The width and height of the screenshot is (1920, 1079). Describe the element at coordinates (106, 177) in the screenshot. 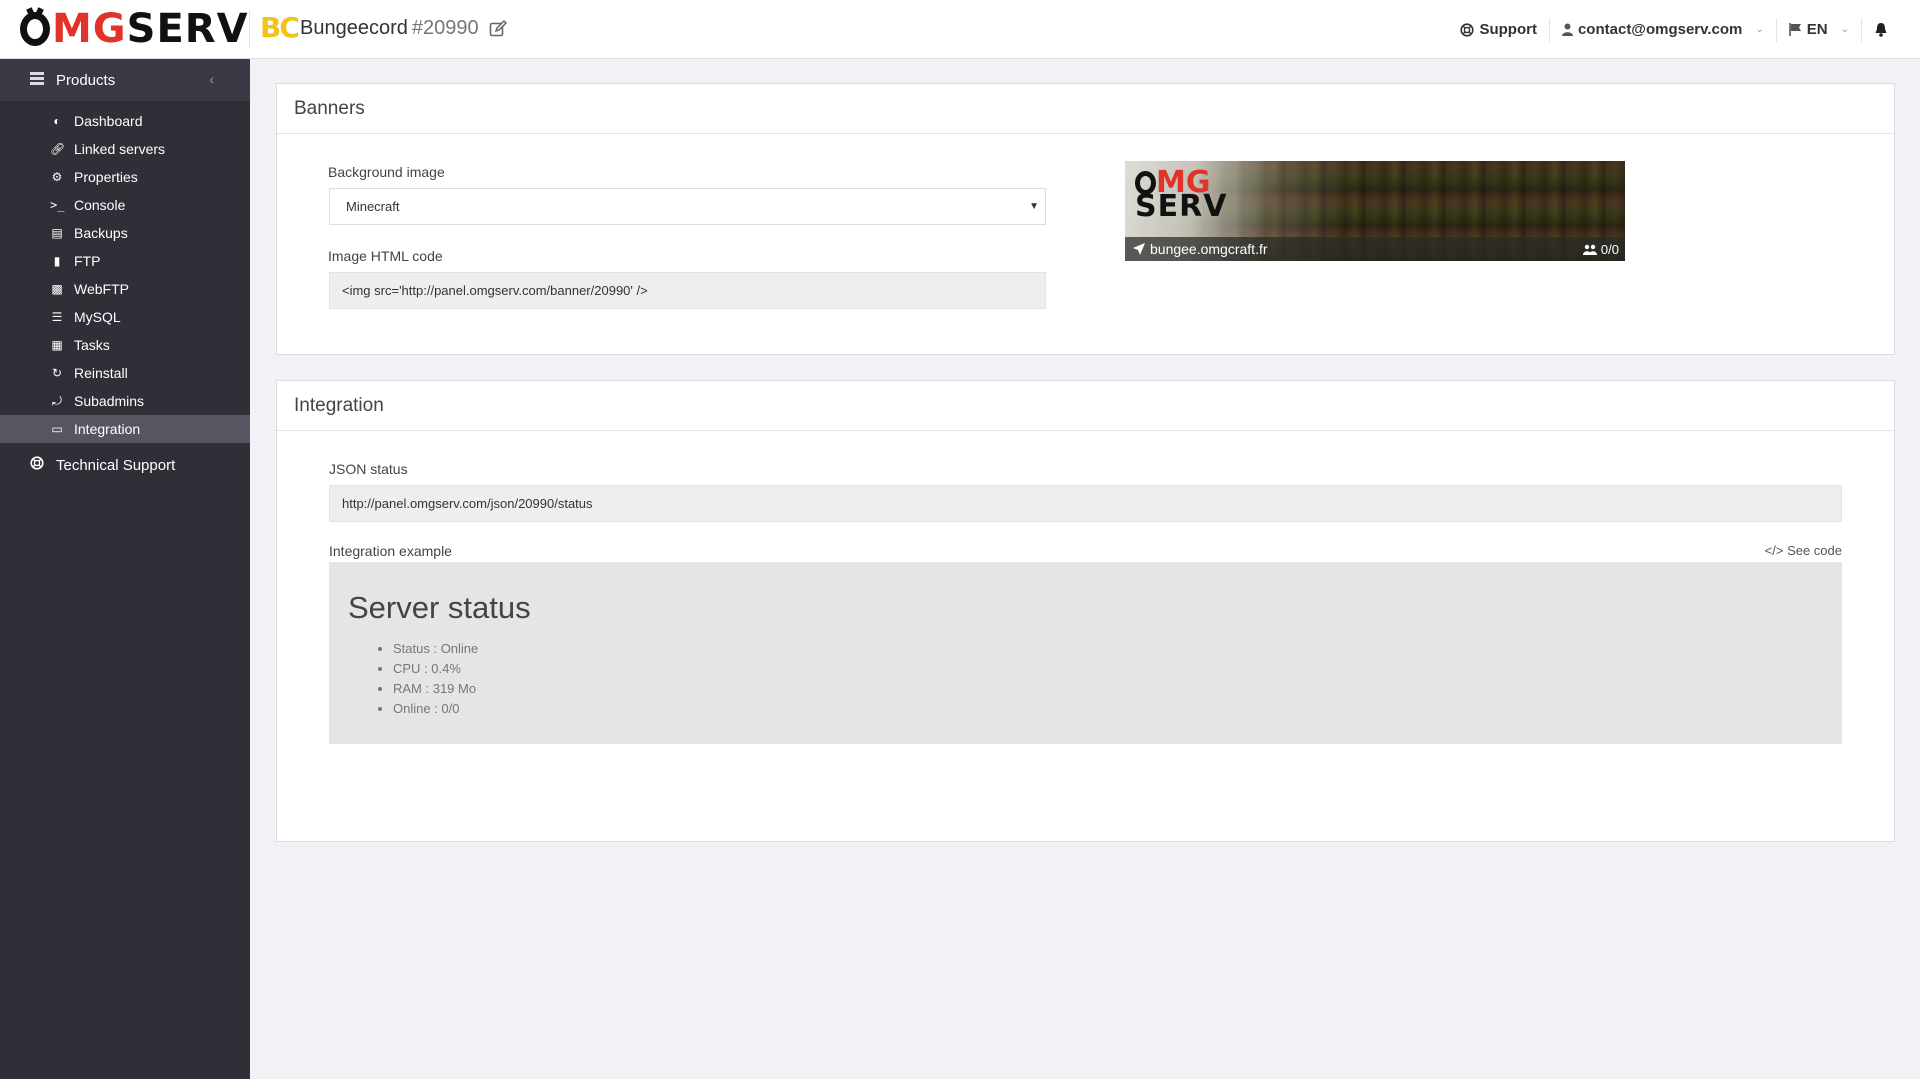

I see `sidebar-item-label: Properties` at that location.